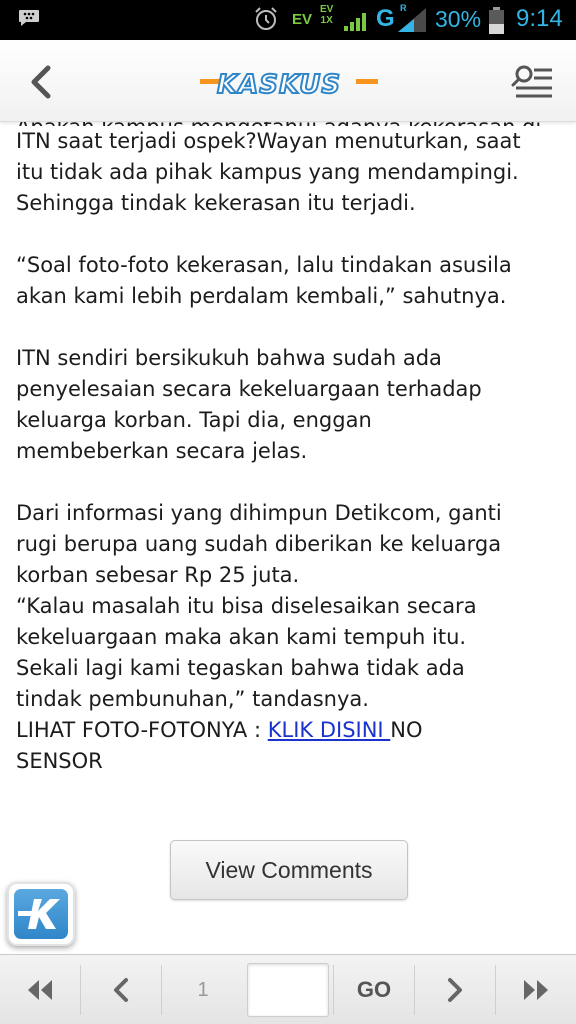 The image size is (576, 1024). Describe the element at coordinates (266, 18) in the screenshot. I see `alarm-icon` at that location.